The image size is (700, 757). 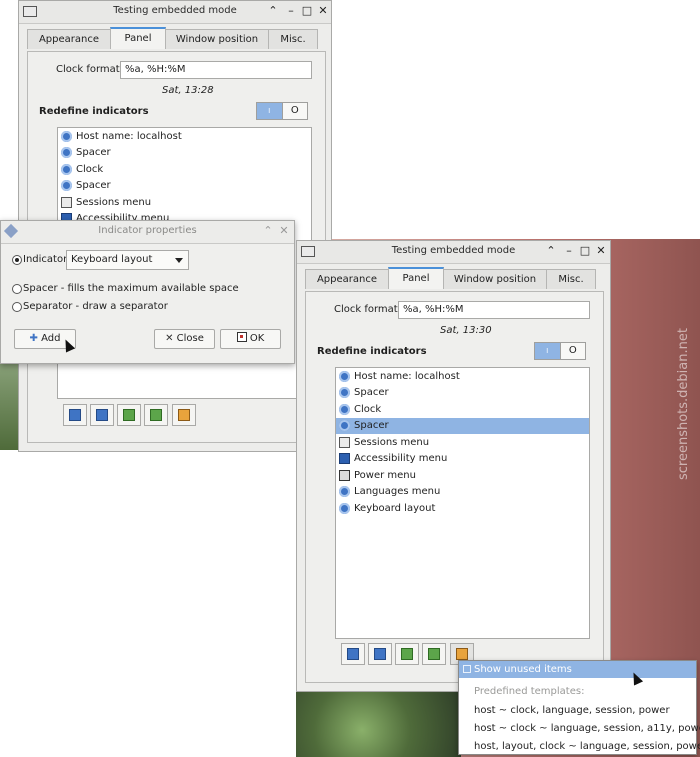 I want to click on predefined-templates-header: Predefined templates:, so click(x=529, y=691).